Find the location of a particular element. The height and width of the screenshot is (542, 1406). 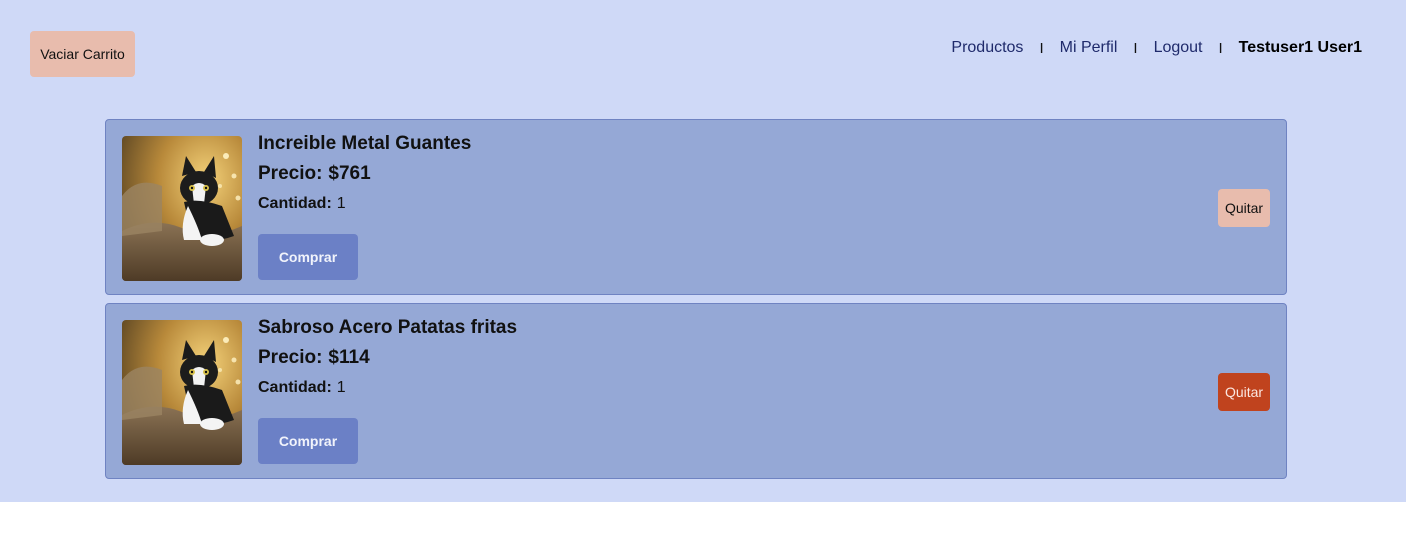

nav-link-products: Productos is located at coordinates (987, 48).